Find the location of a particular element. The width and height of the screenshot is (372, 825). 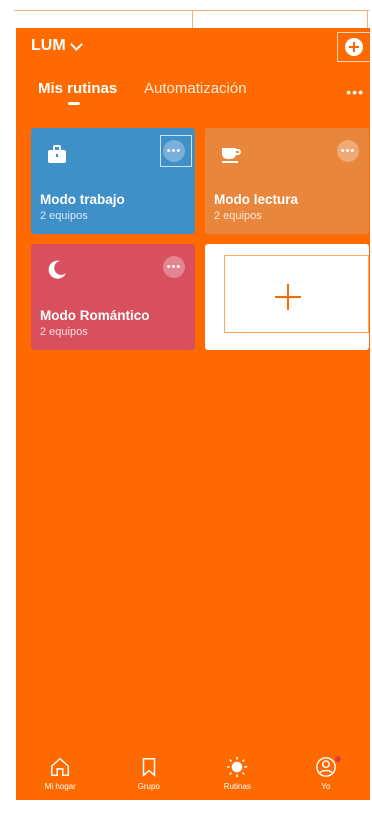

plus-circle-icon is located at coordinates (354, 47).